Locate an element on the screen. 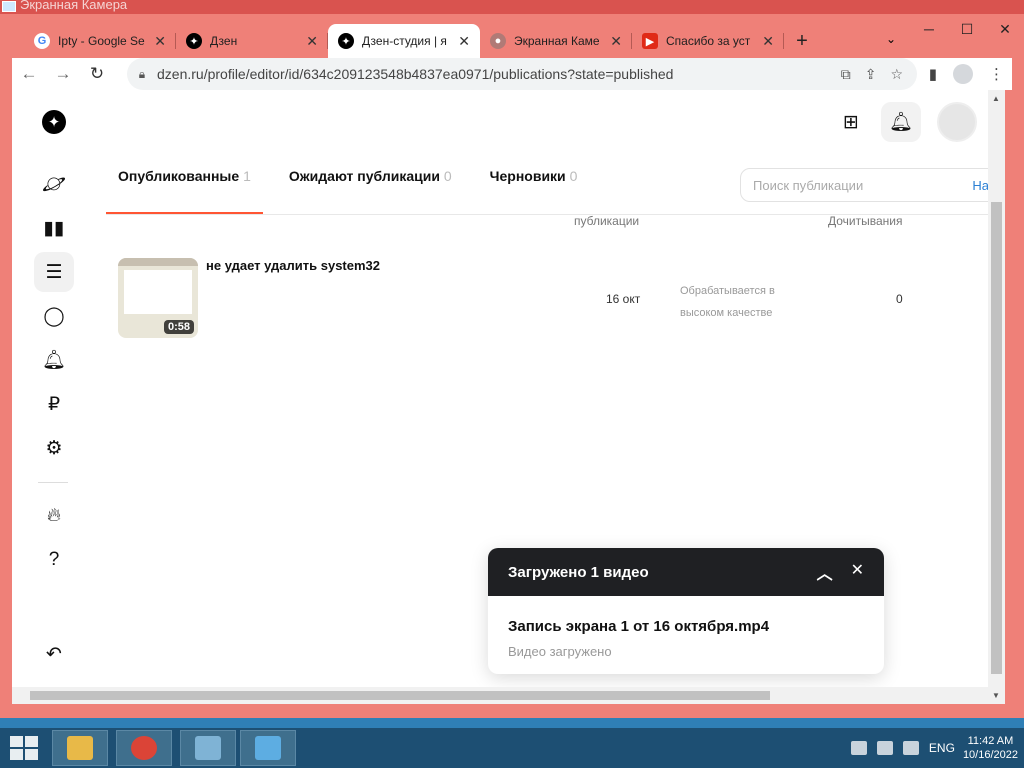  video-thumbnail: 0:58 is located at coordinates (158, 298).